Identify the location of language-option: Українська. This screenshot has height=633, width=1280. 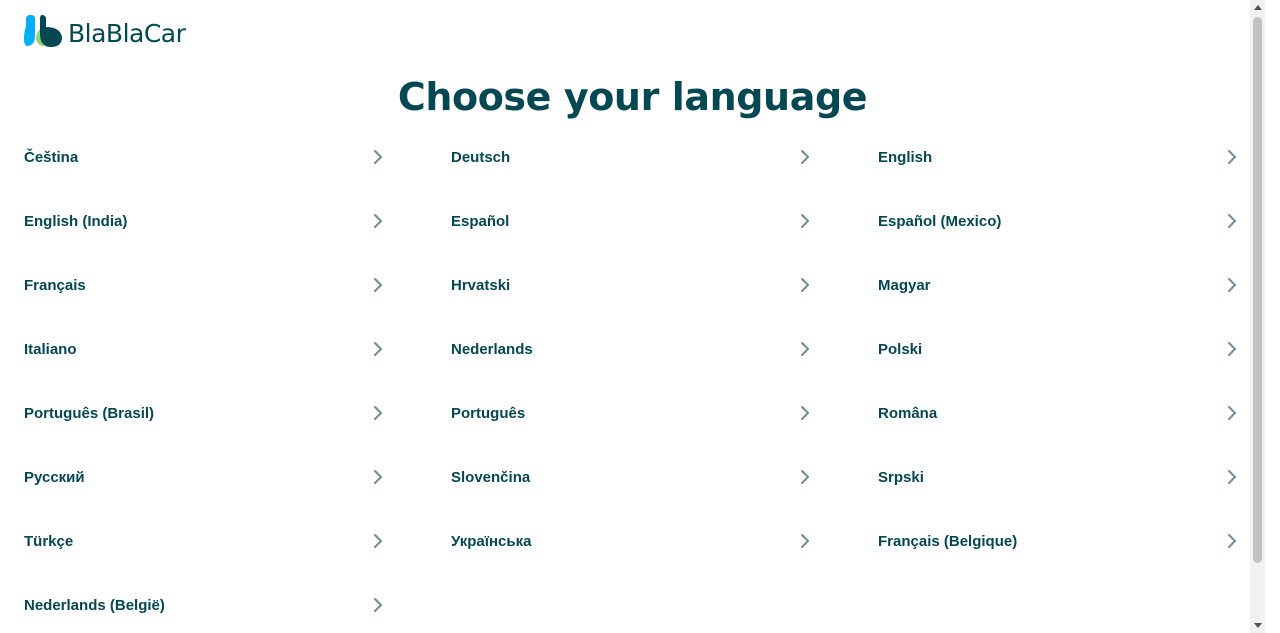
(632, 541).